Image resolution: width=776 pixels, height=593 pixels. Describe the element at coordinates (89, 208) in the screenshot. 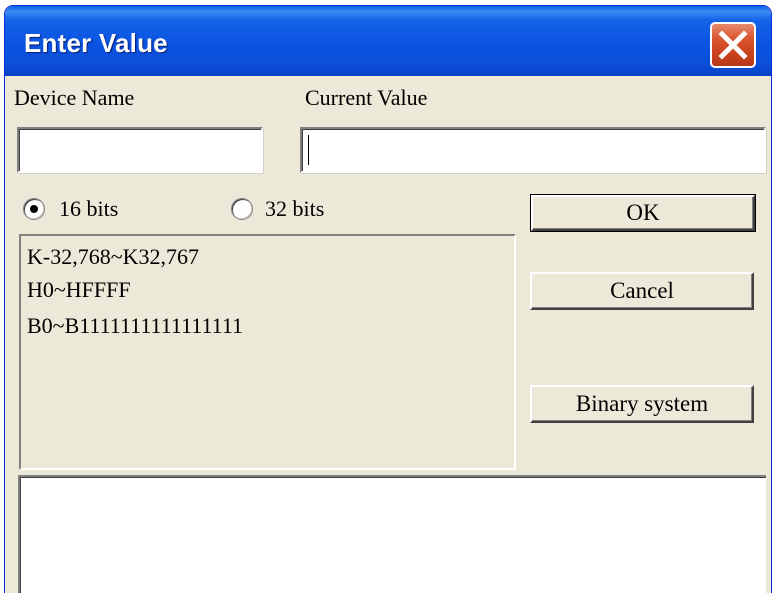

I see `radio-16-bits-label: 16 bits` at that location.